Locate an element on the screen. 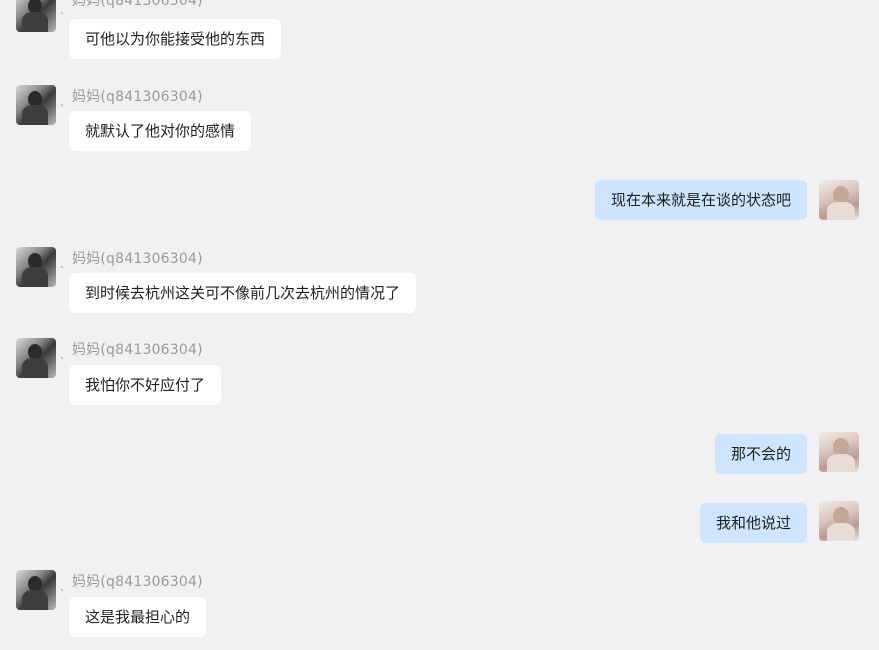 This screenshot has width=879, height=650. message-bubble-incoming: 可他以为你能接受他的东西 is located at coordinates (175, 39).